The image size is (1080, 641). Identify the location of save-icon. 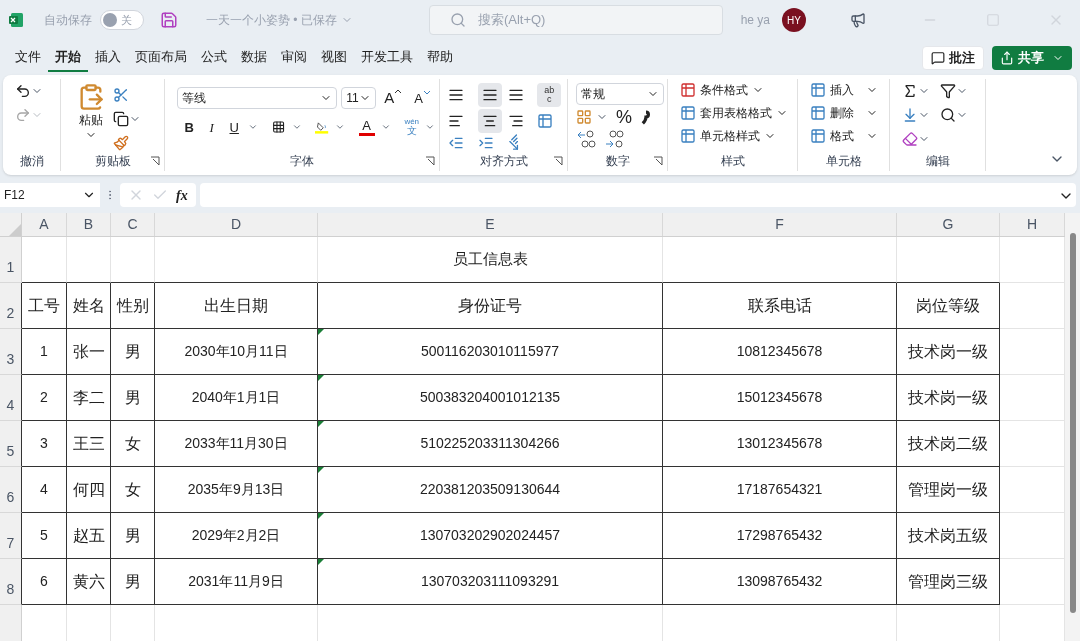
(169, 20).